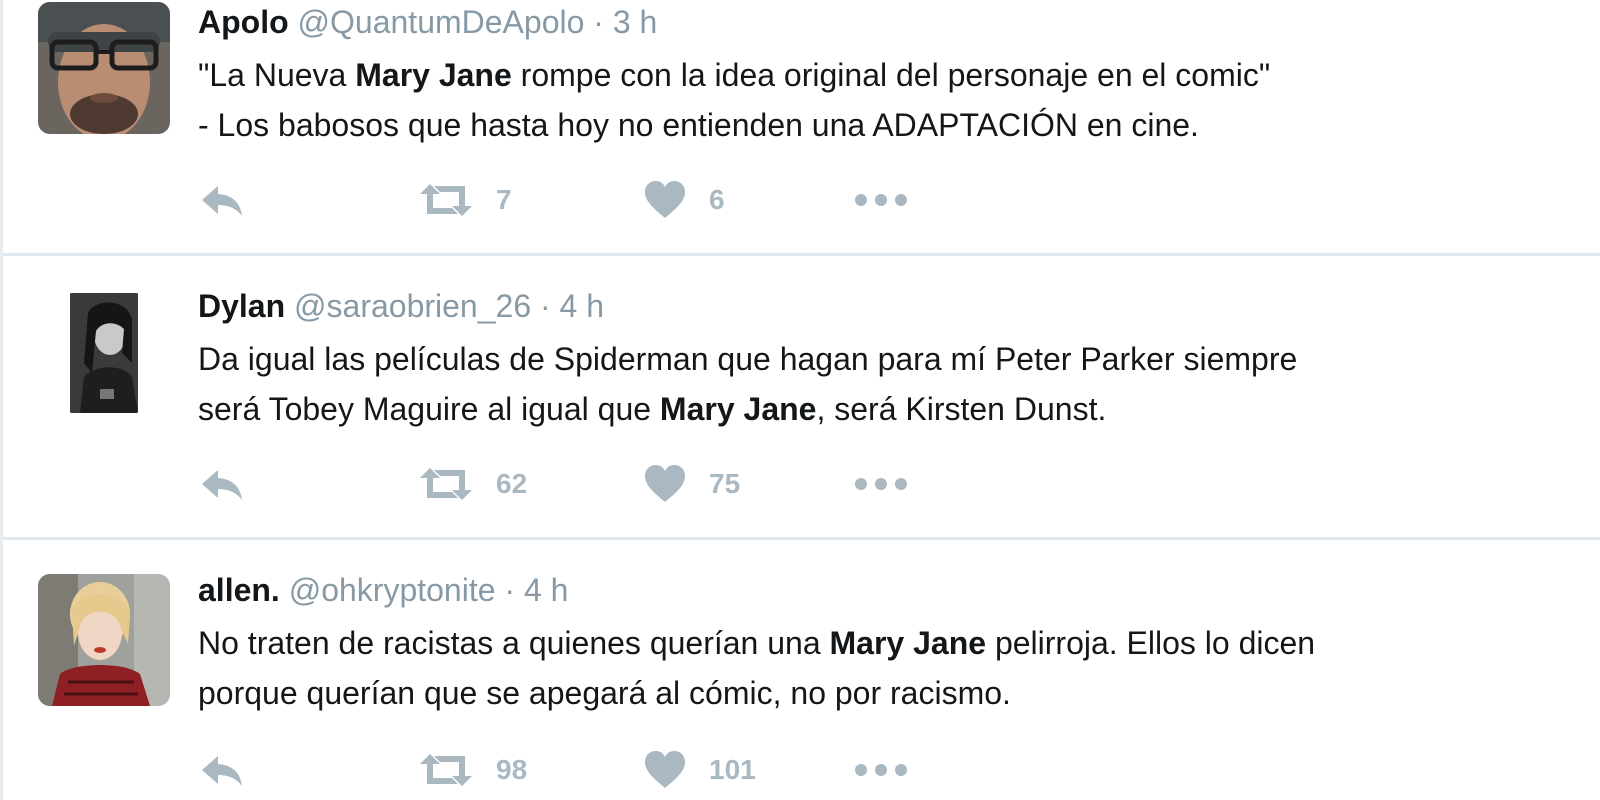  What do you see at coordinates (578, 484) in the screenshot?
I see `tweet-actions: 62 75` at bounding box center [578, 484].